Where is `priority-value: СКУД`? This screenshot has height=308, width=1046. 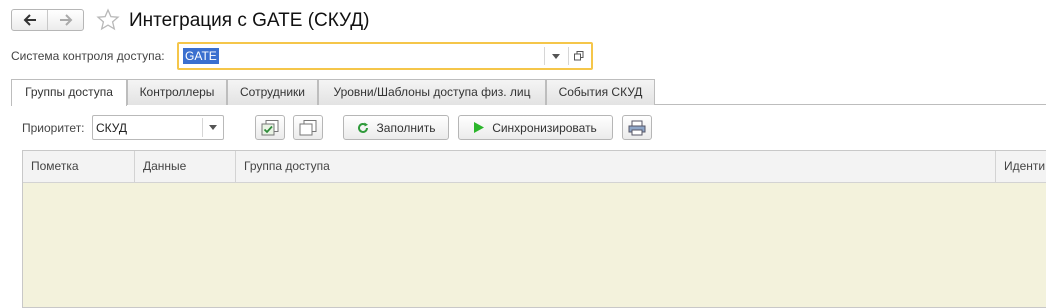 priority-value: СКУД is located at coordinates (112, 128).